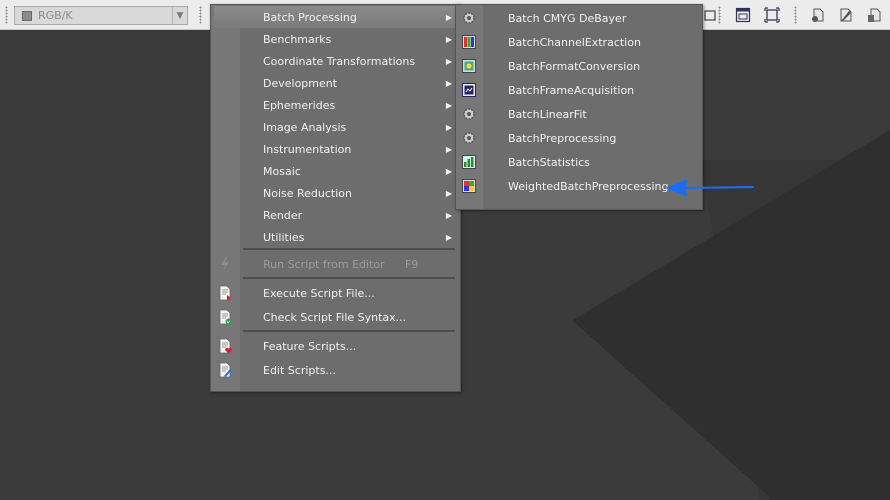 The width and height of the screenshot is (890, 500). I want to click on submenu-item-batch-statistics: BatchStatistics, so click(579, 162).